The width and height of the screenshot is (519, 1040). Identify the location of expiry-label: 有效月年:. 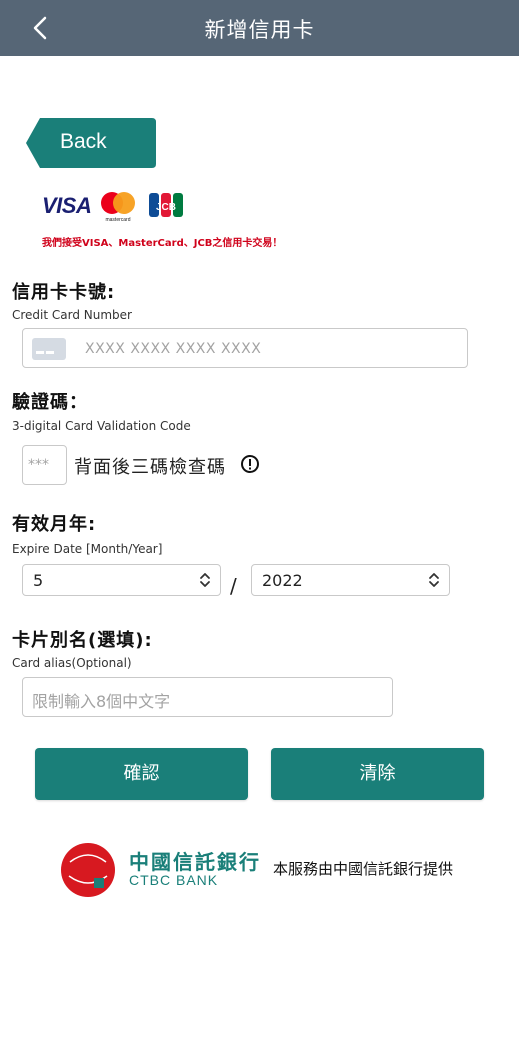
(54, 524).